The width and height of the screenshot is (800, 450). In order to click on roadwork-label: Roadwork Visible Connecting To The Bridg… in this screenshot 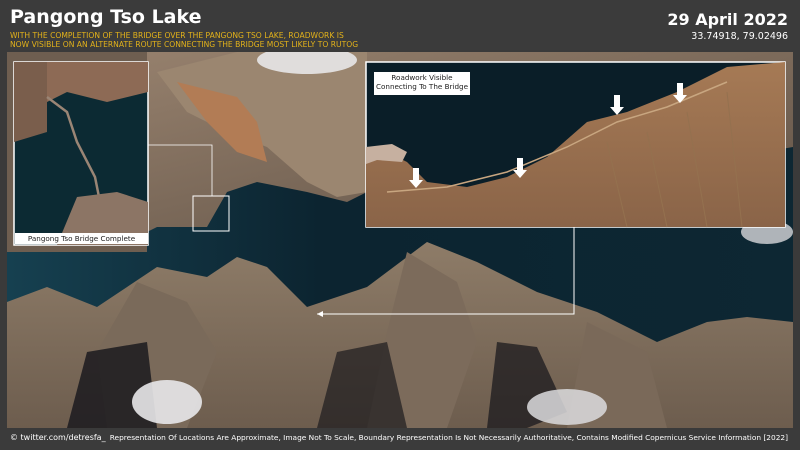, I will do `click(422, 83)`.